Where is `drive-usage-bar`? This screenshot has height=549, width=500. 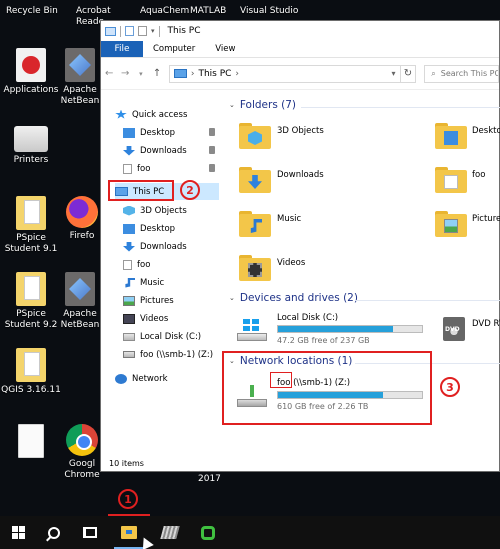 drive-usage-bar is located at coordinates (350, 329).